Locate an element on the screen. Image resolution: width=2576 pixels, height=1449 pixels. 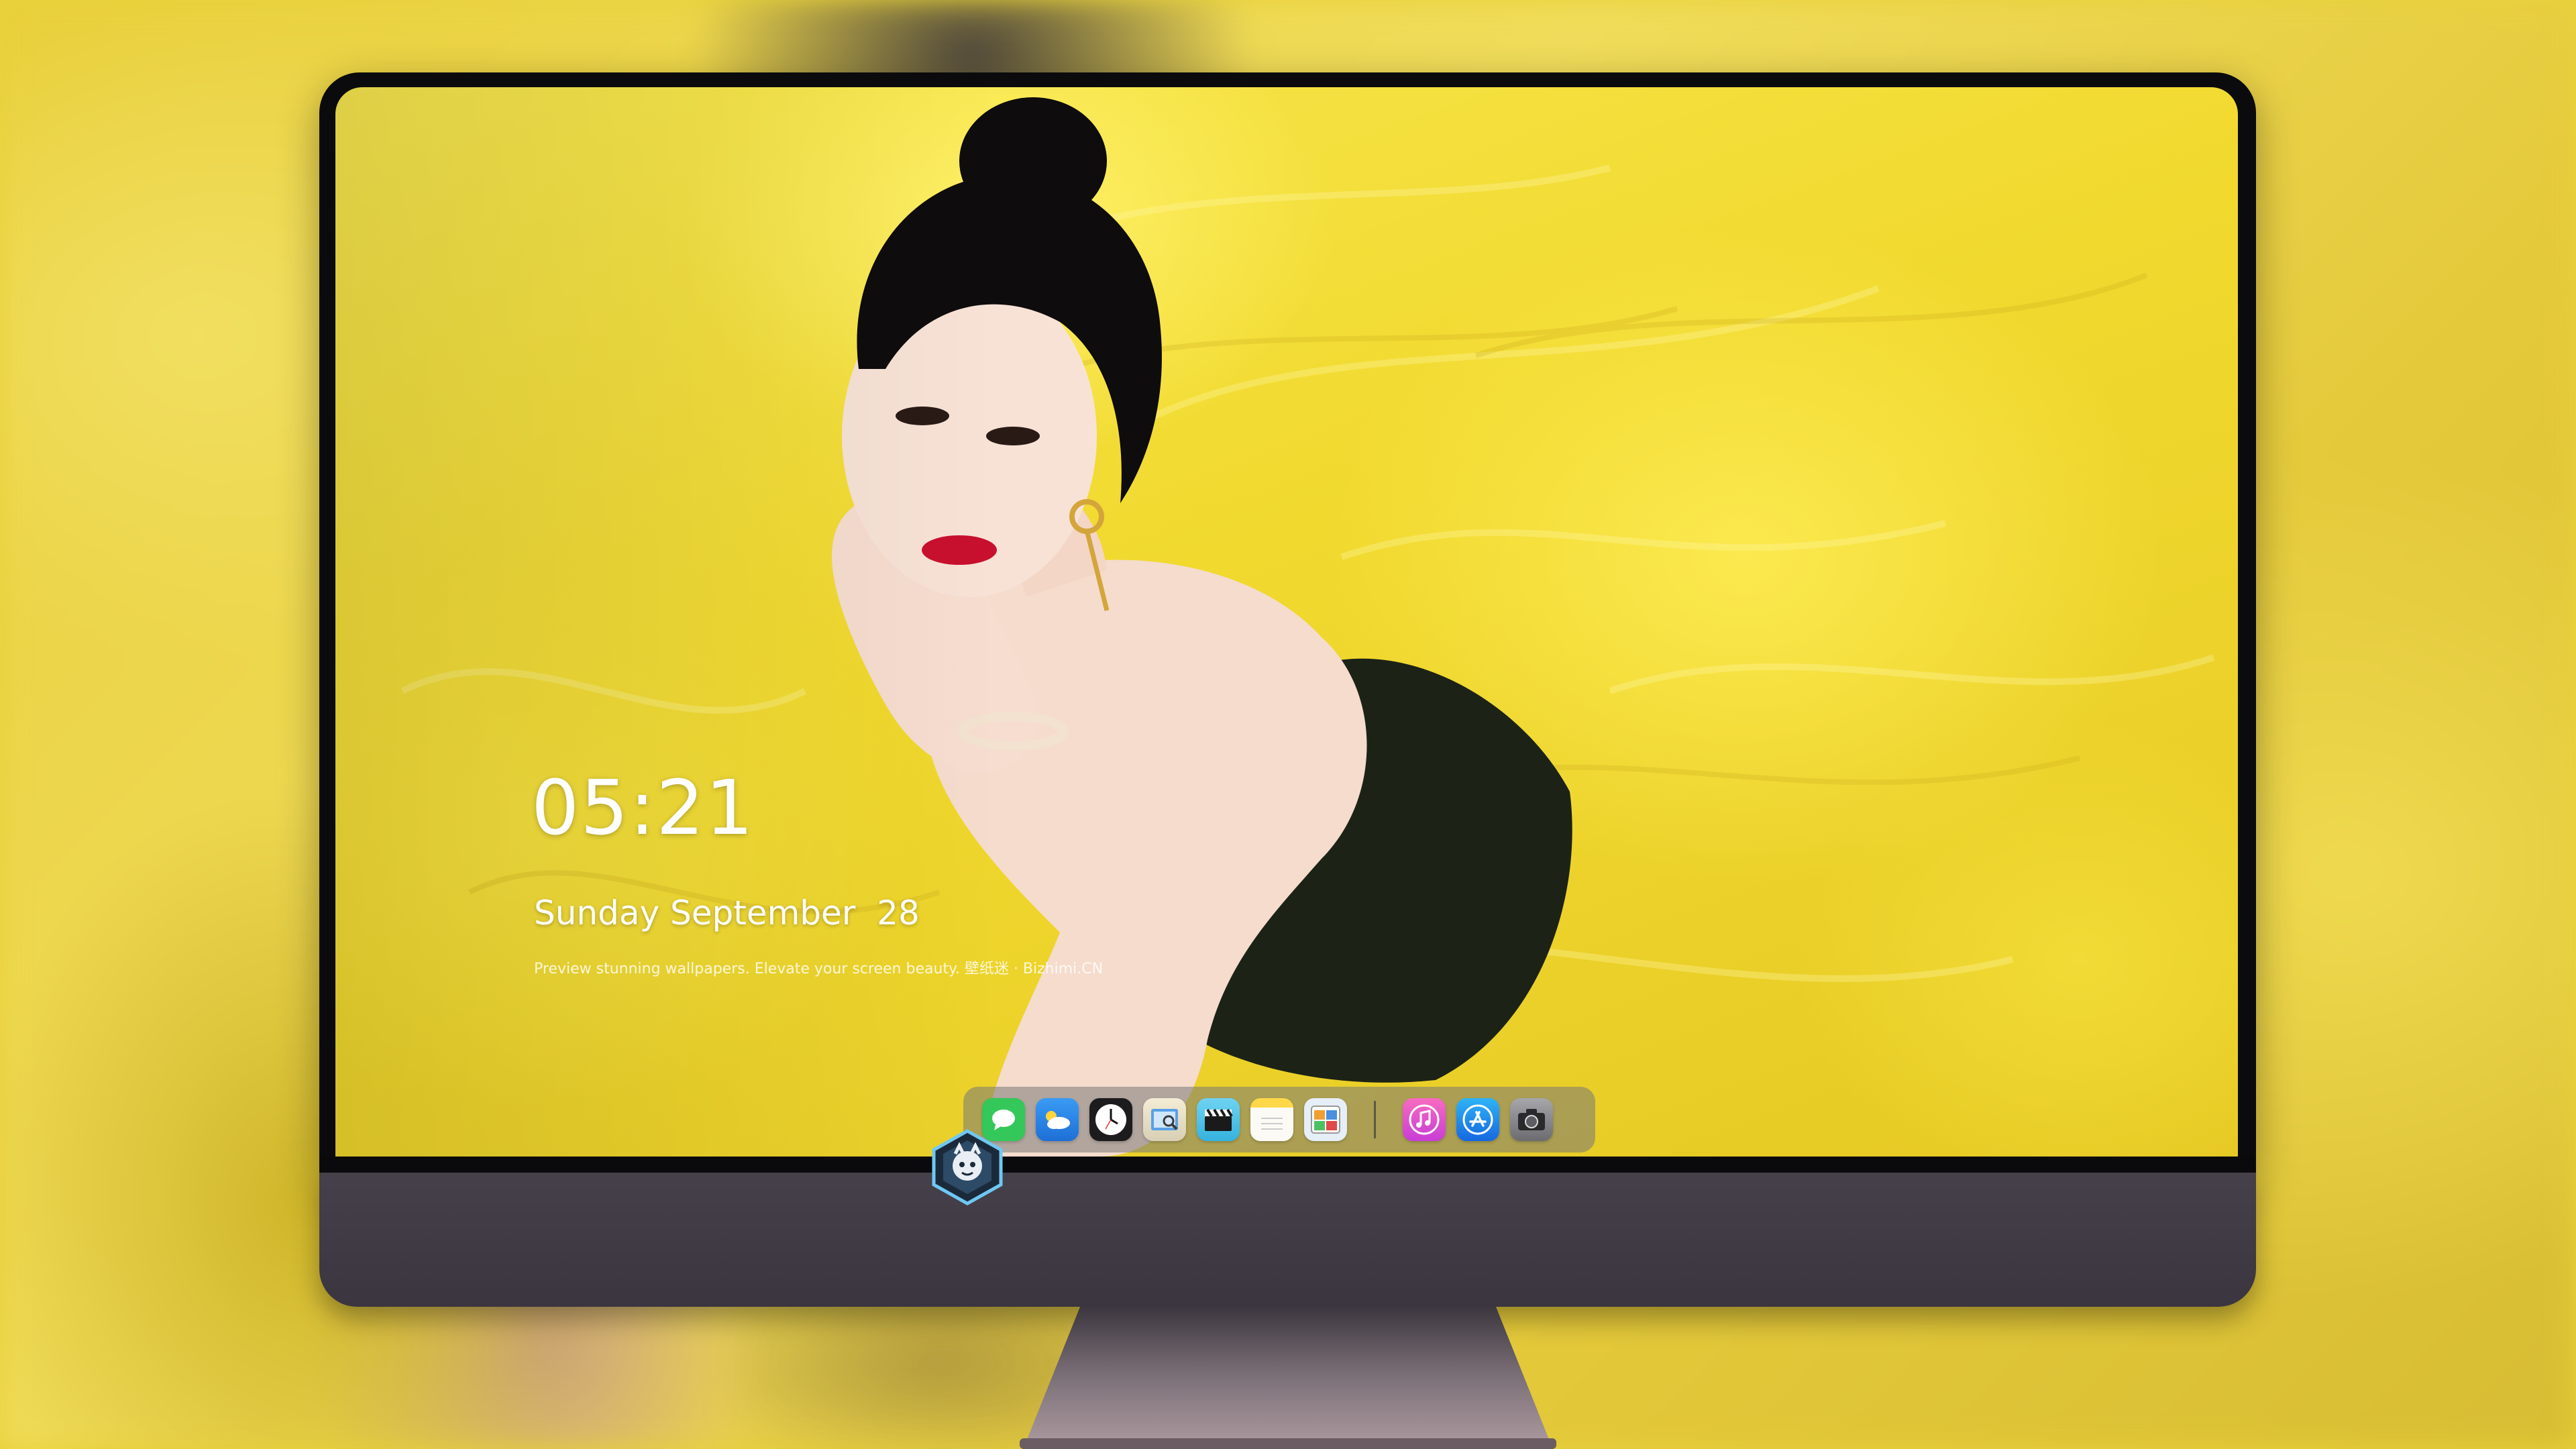
lockscreen-date: Sunday September 28 is located at coordinates (727, 913).